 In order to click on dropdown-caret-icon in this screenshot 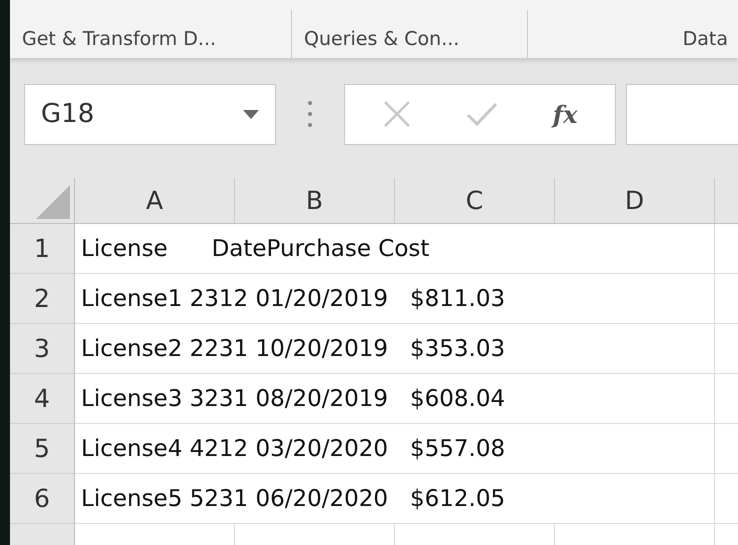, I will do `click(251, 114)`.